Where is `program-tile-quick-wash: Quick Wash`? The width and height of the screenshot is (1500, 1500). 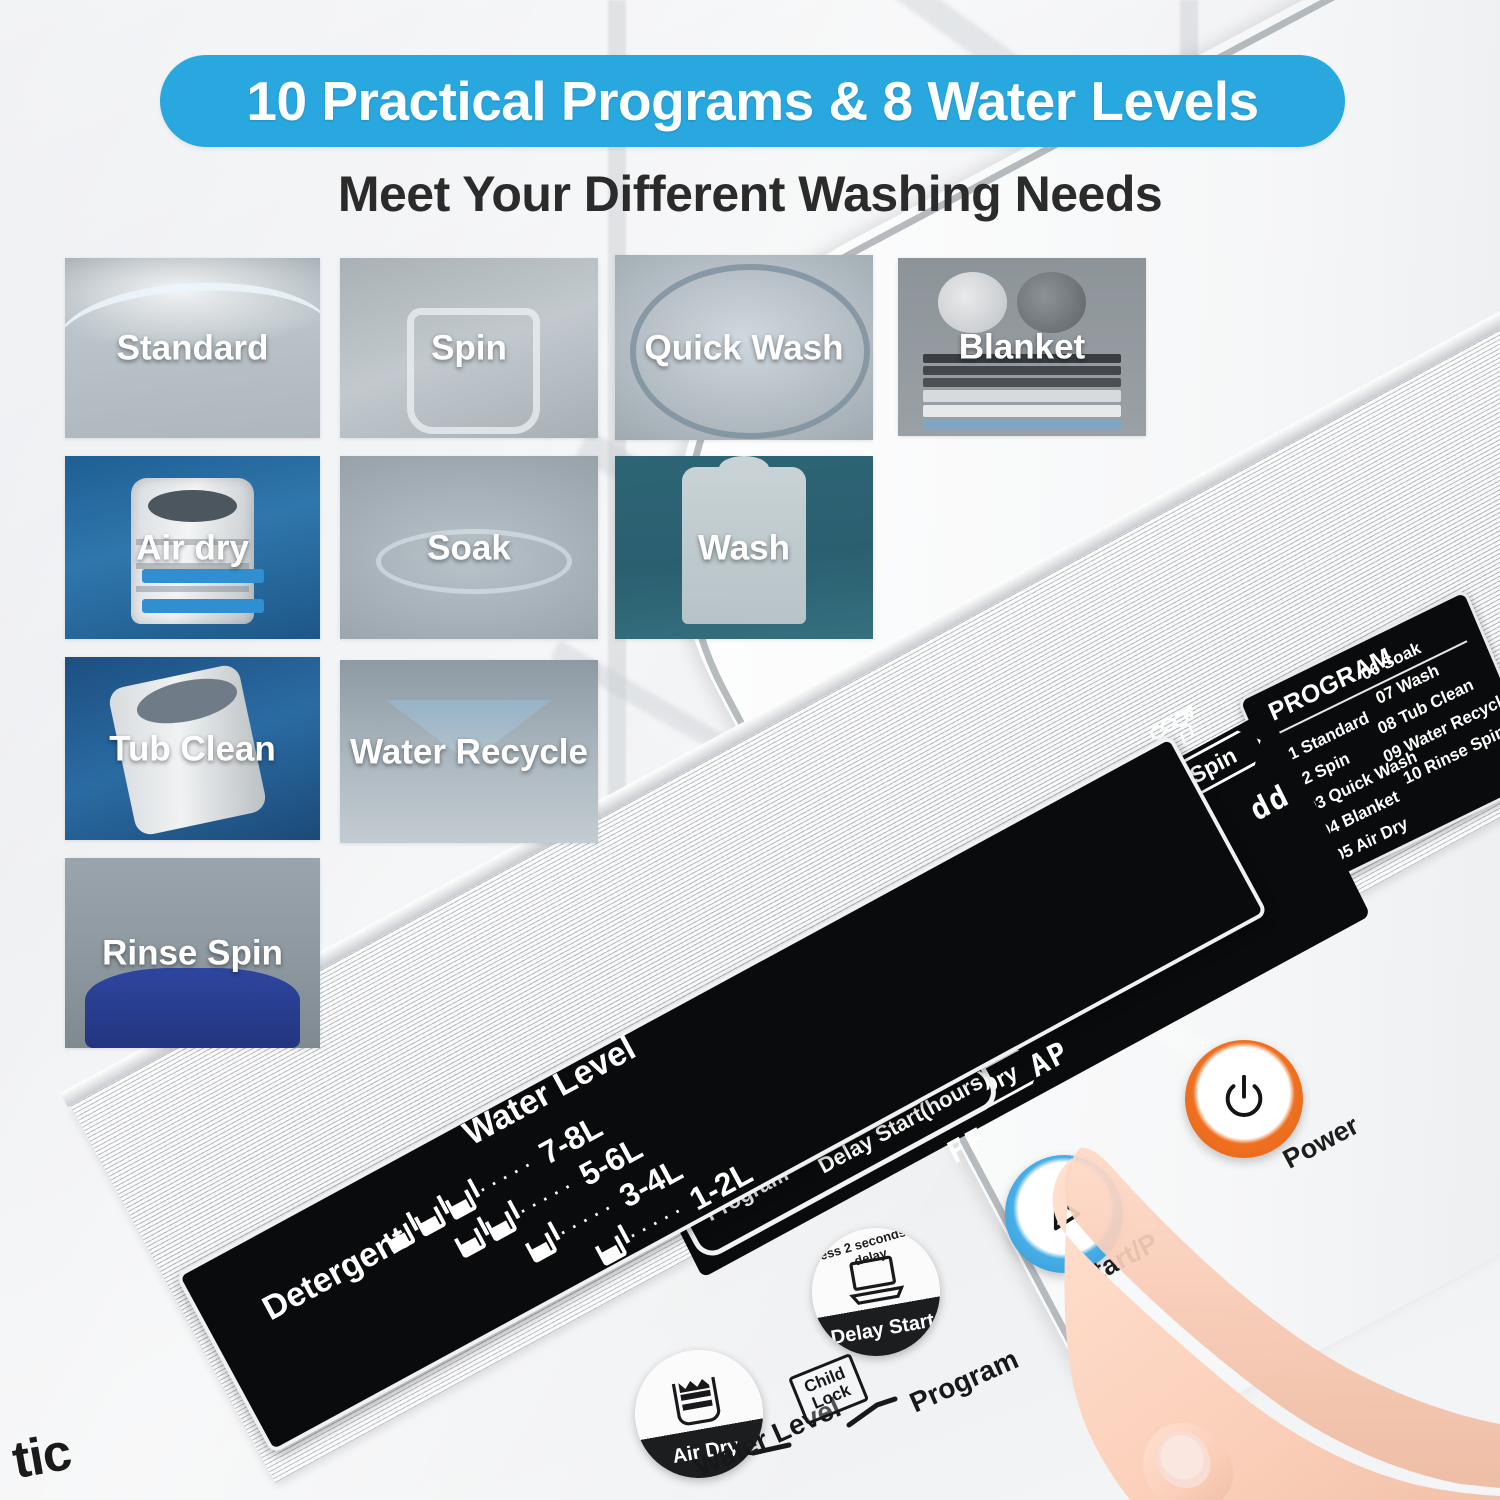 program-tile-quick-wash: Quick Wash is located at coordinates (744, 347).